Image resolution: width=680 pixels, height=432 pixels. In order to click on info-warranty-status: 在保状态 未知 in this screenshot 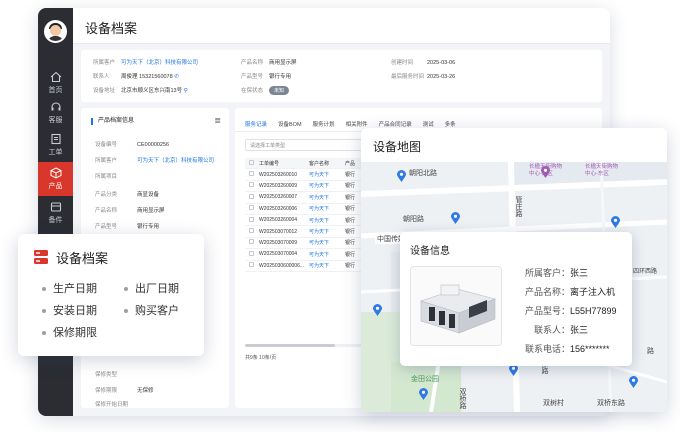, I will do `click(265, 90)`.